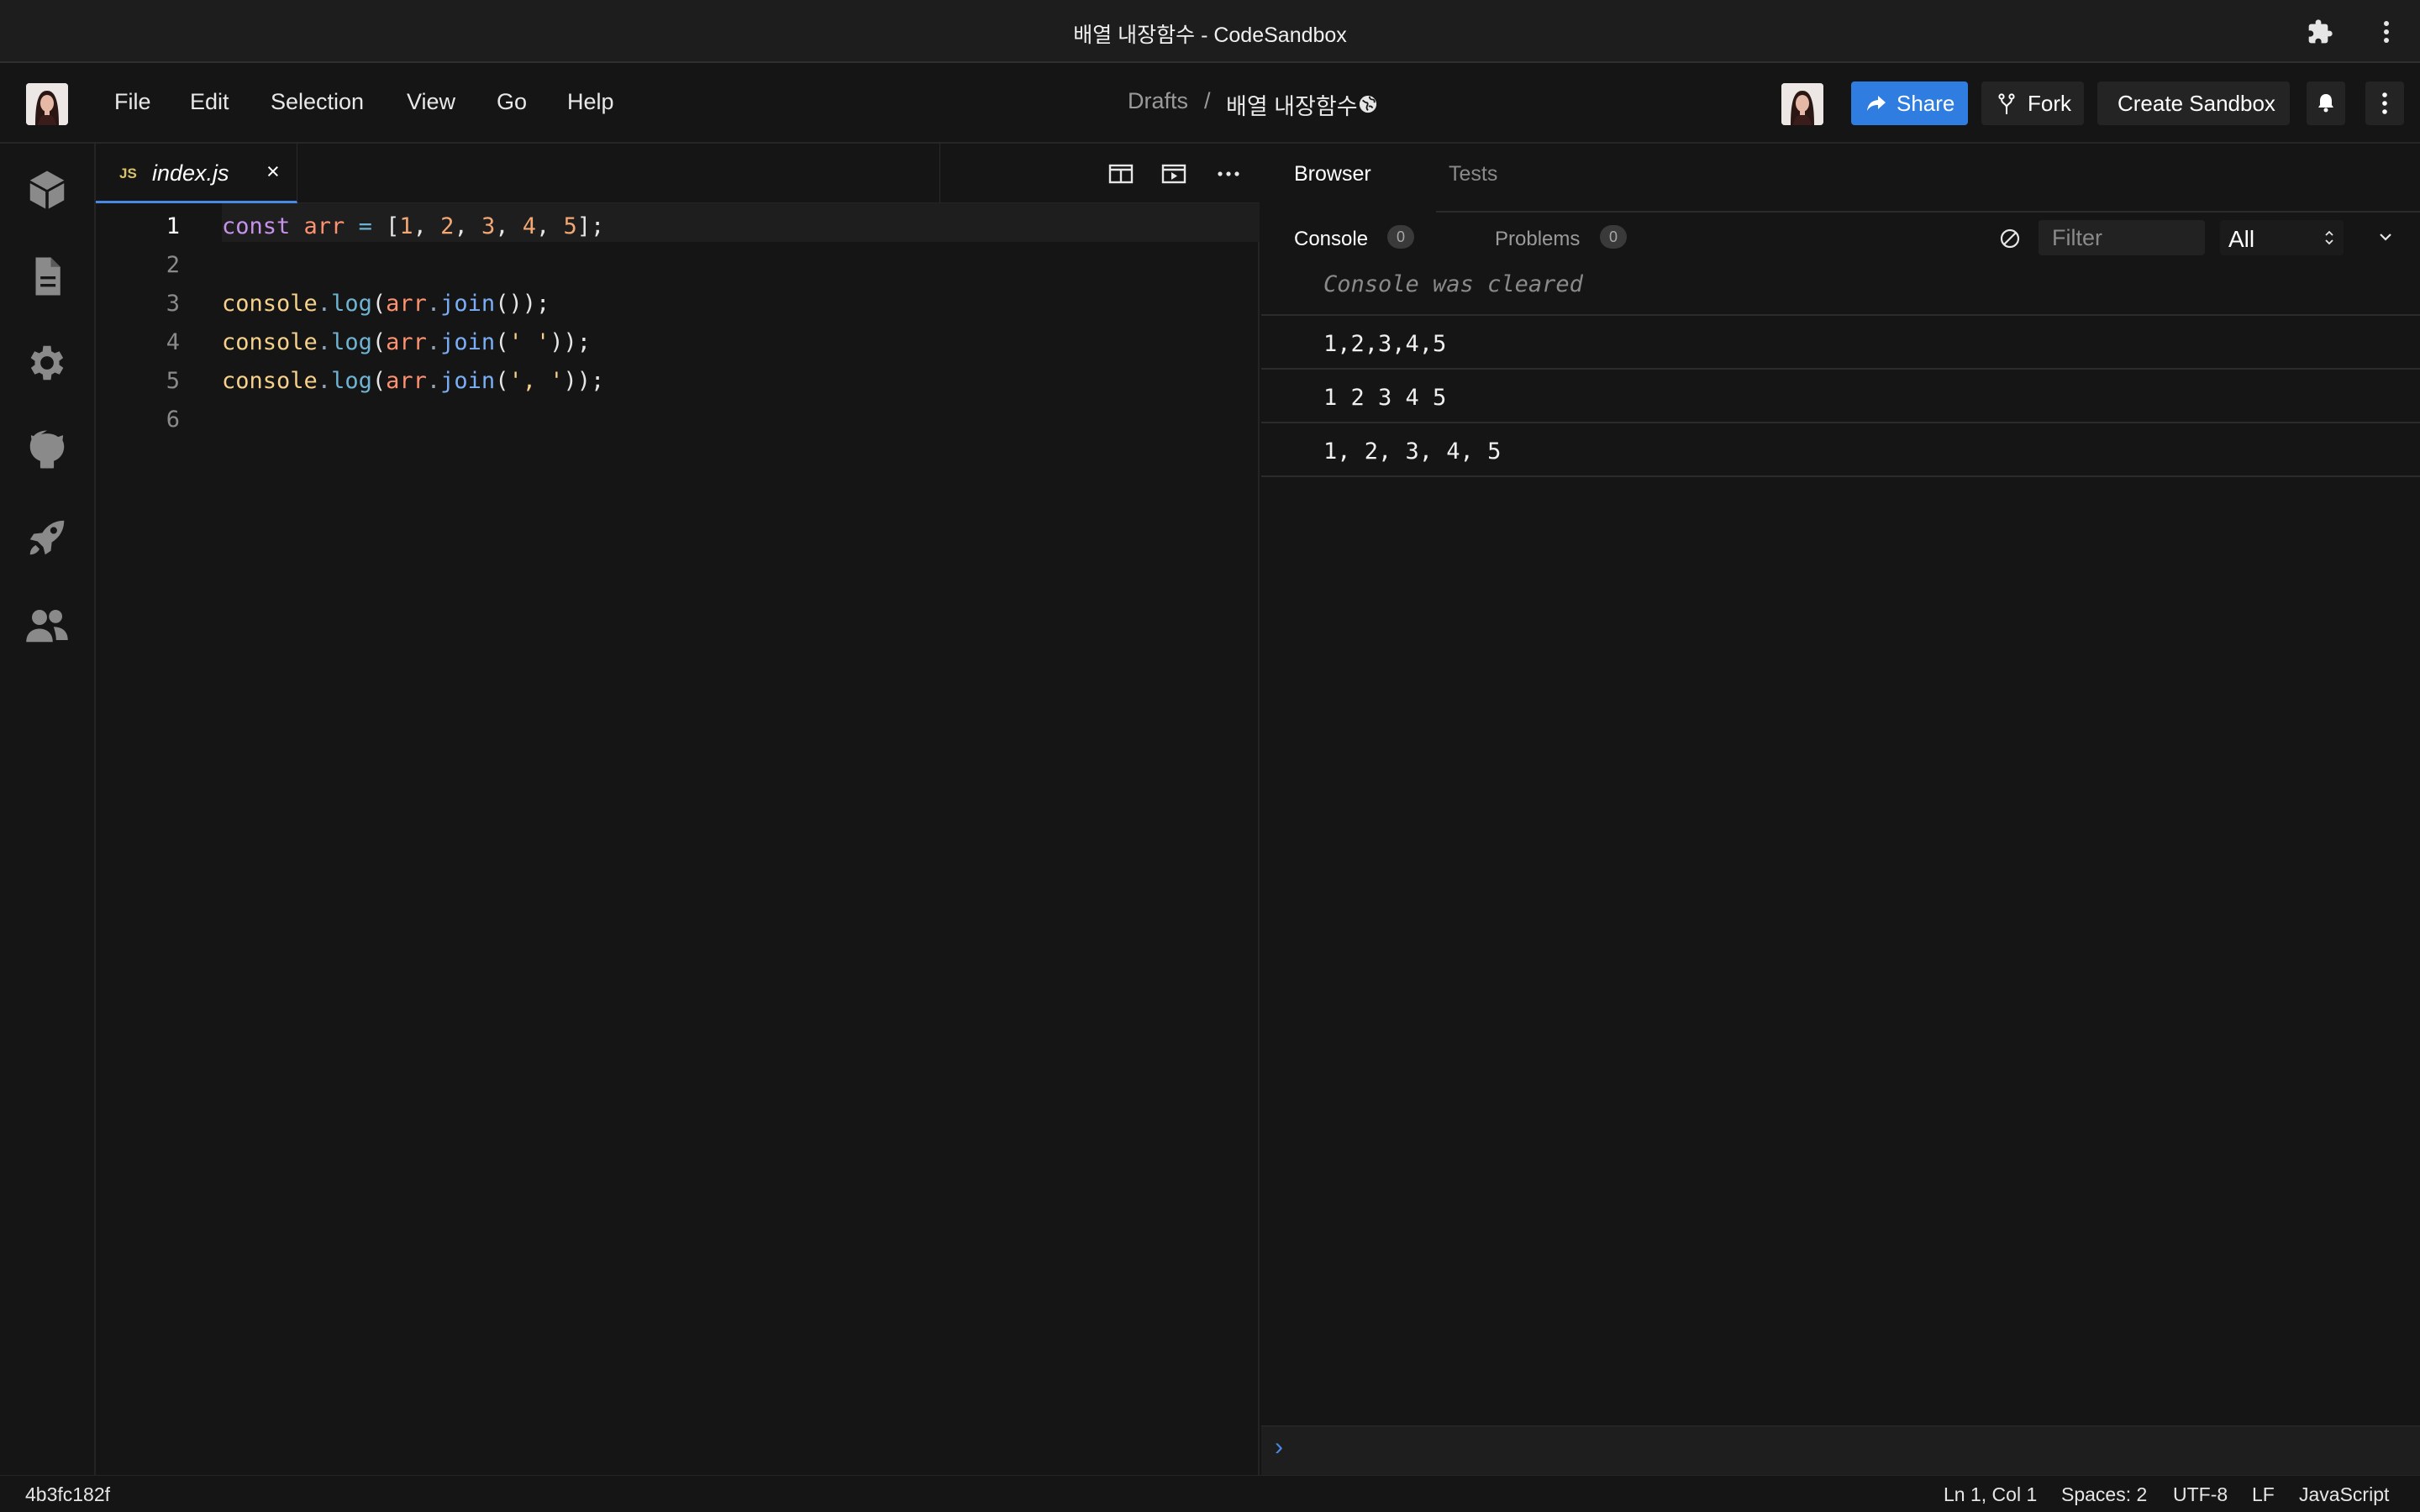 The height and width of the screenshot is (1512, 2420). Describe the element at coordinates (1412, 451) in the screenshot. I see `console-log-text: 1, 2, 3, 4, 5` at that location.